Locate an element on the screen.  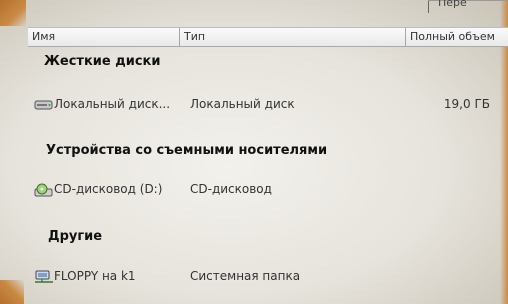
toolbar-fragment: Пере is located at coordinates (468, 7).